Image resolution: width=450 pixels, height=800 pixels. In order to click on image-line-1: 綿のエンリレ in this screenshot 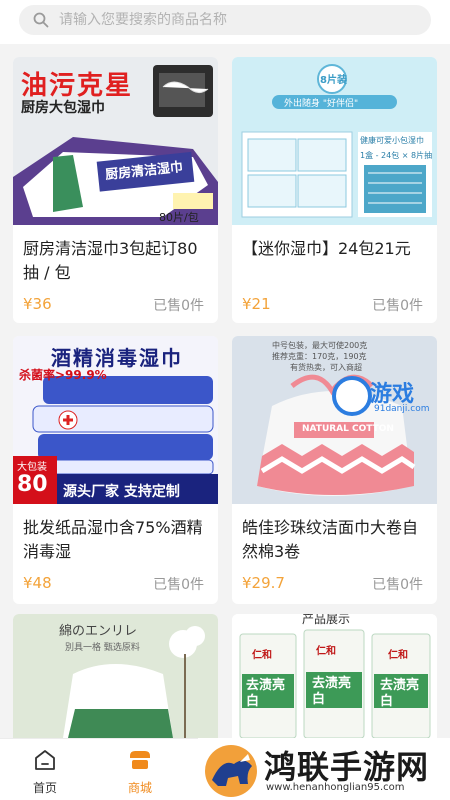, I will do `click(98, 631)`.